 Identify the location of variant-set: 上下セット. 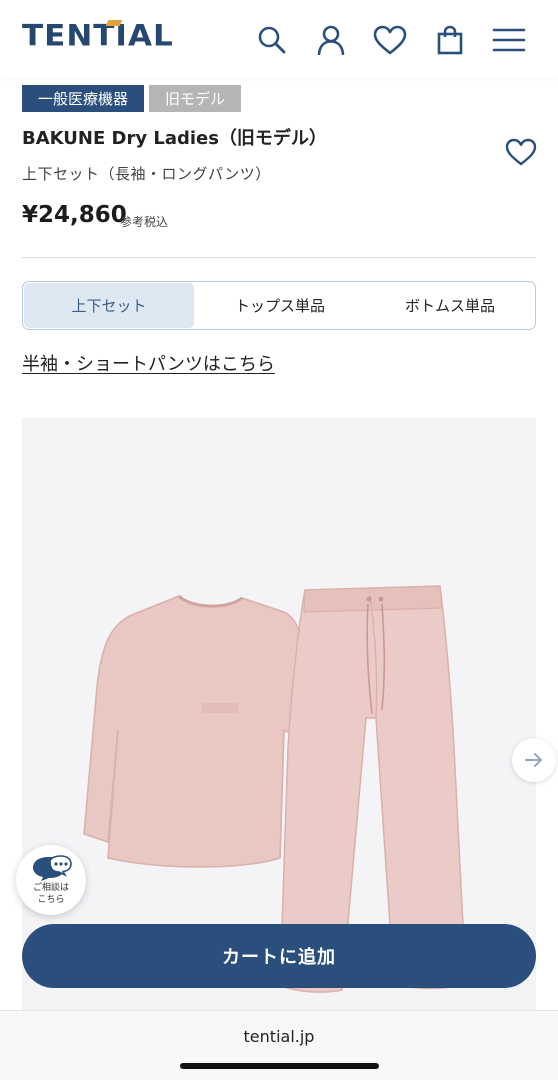
(109, 305).